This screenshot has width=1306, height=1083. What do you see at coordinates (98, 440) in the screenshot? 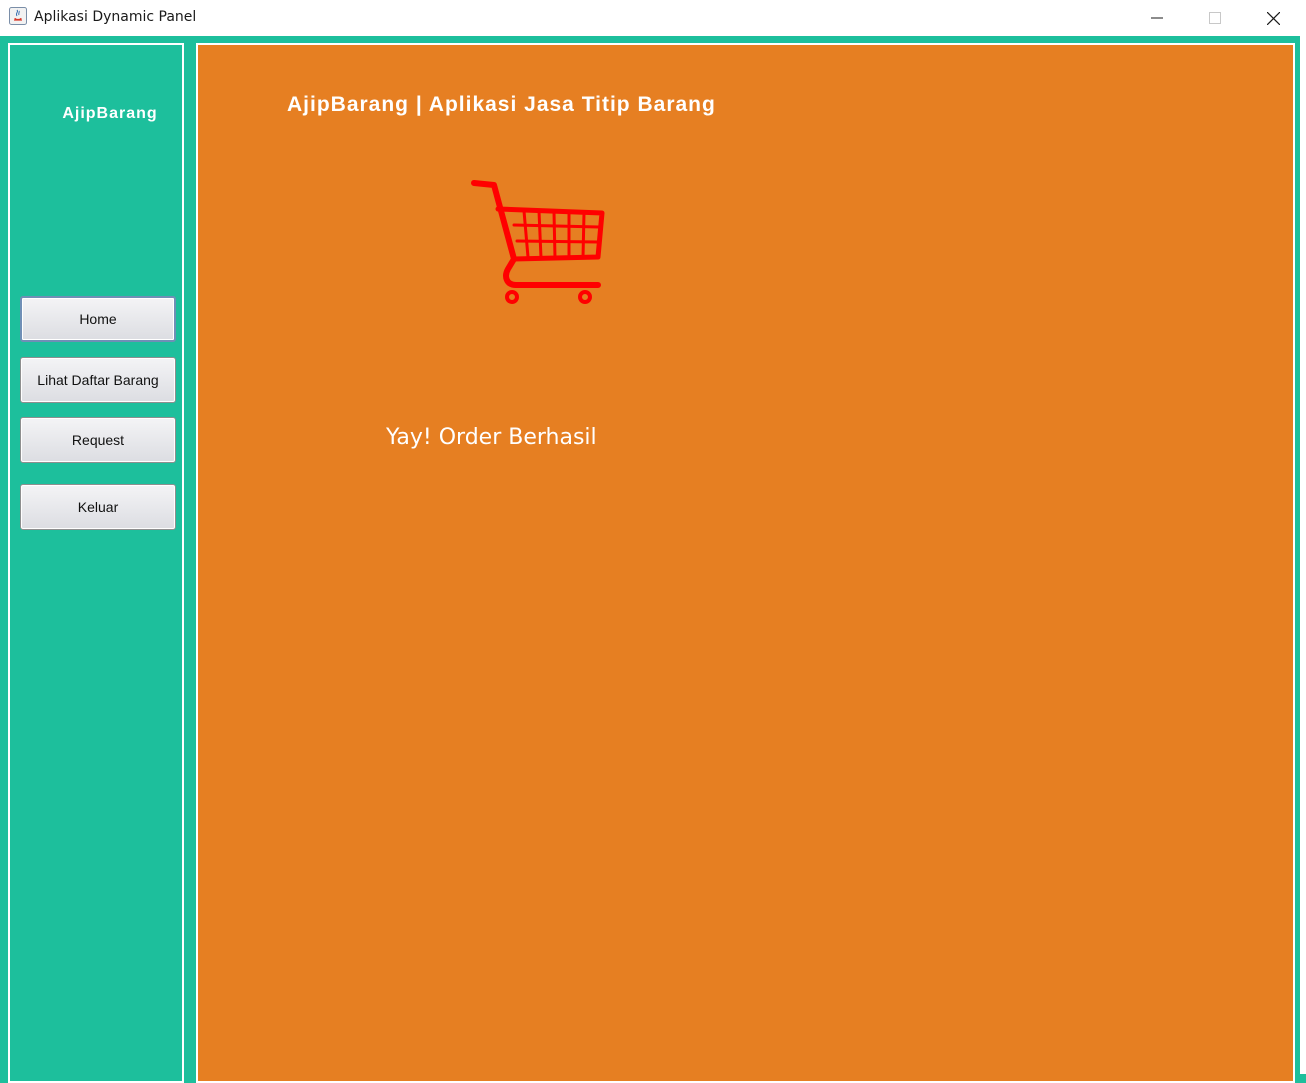
I see `request-button: Request` at bounding box center [98, 440].